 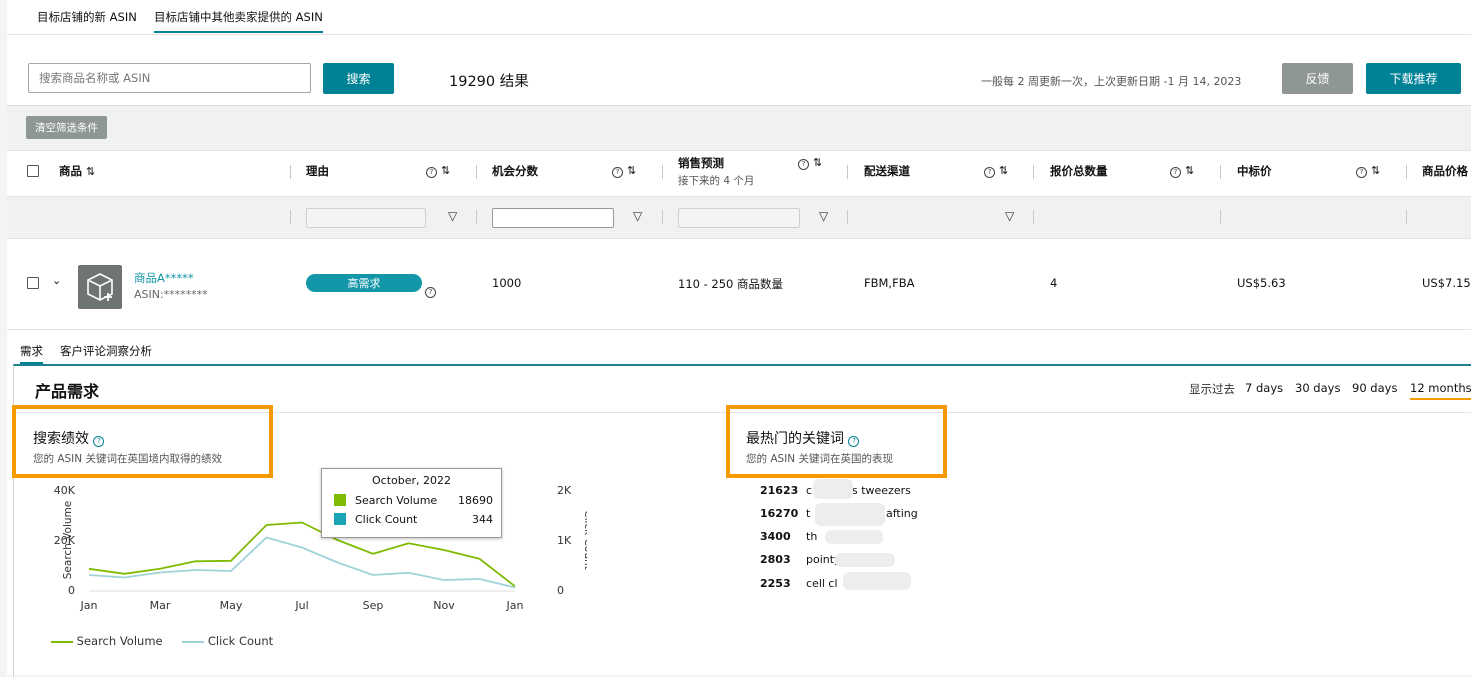 What do you see at coordinates (65, 490) in the screenshot?
I see `y-tick-label-left: 40K` at bounding box center [65, 490].